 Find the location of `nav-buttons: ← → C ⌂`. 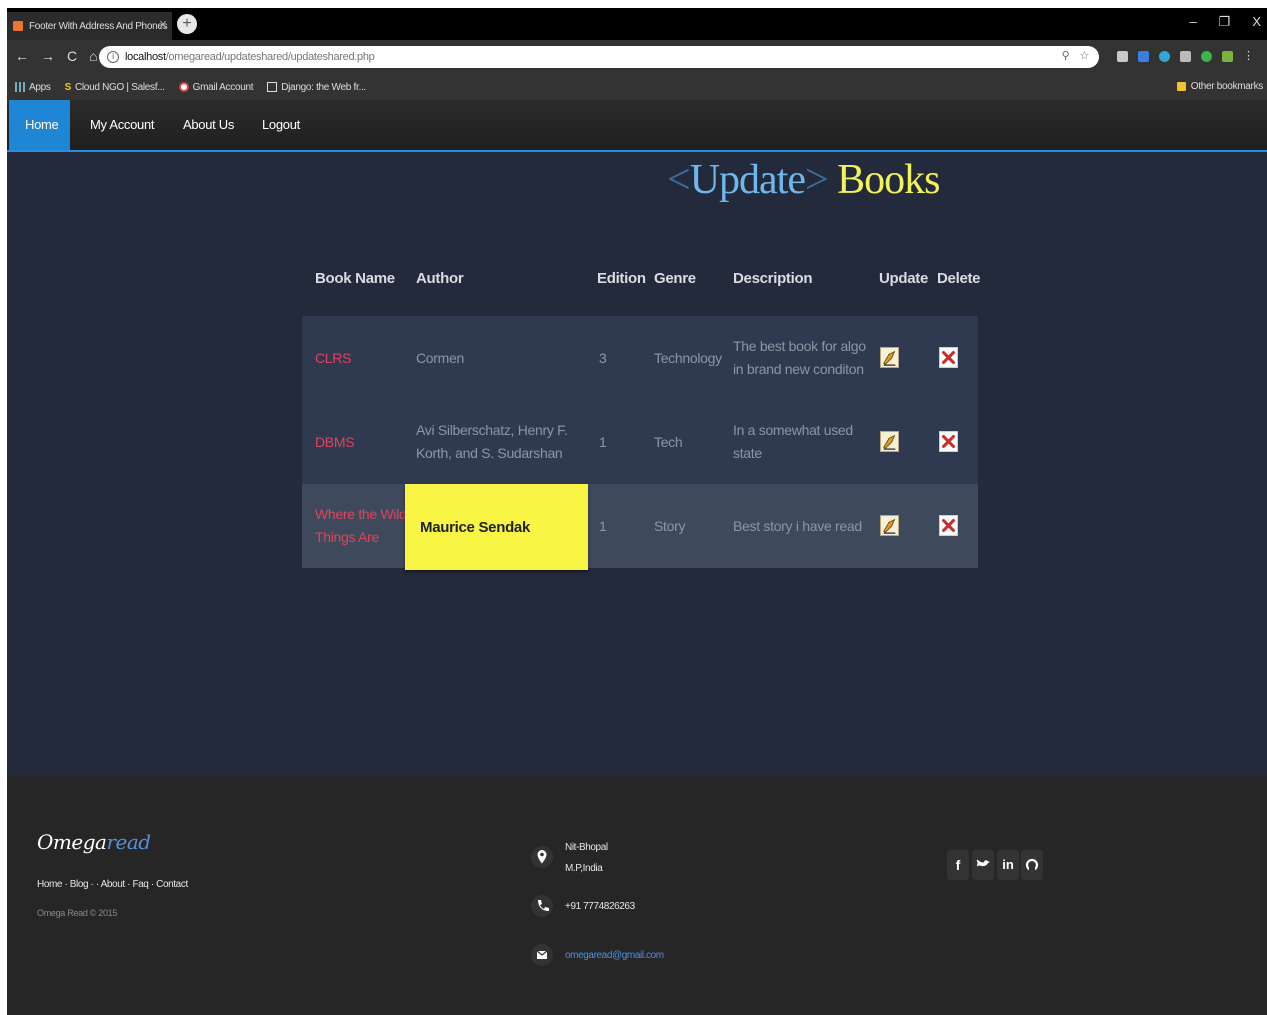

nav-buttons: ← → C ⌂ is located at coordinates (56, 56).